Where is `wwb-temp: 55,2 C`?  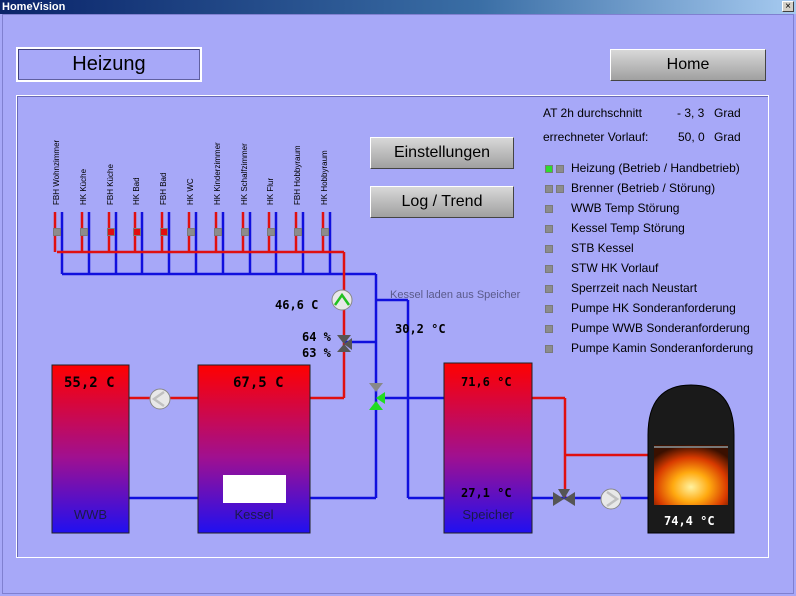 wwb-temp: 55,2 C is located at coordinates (89, 383).